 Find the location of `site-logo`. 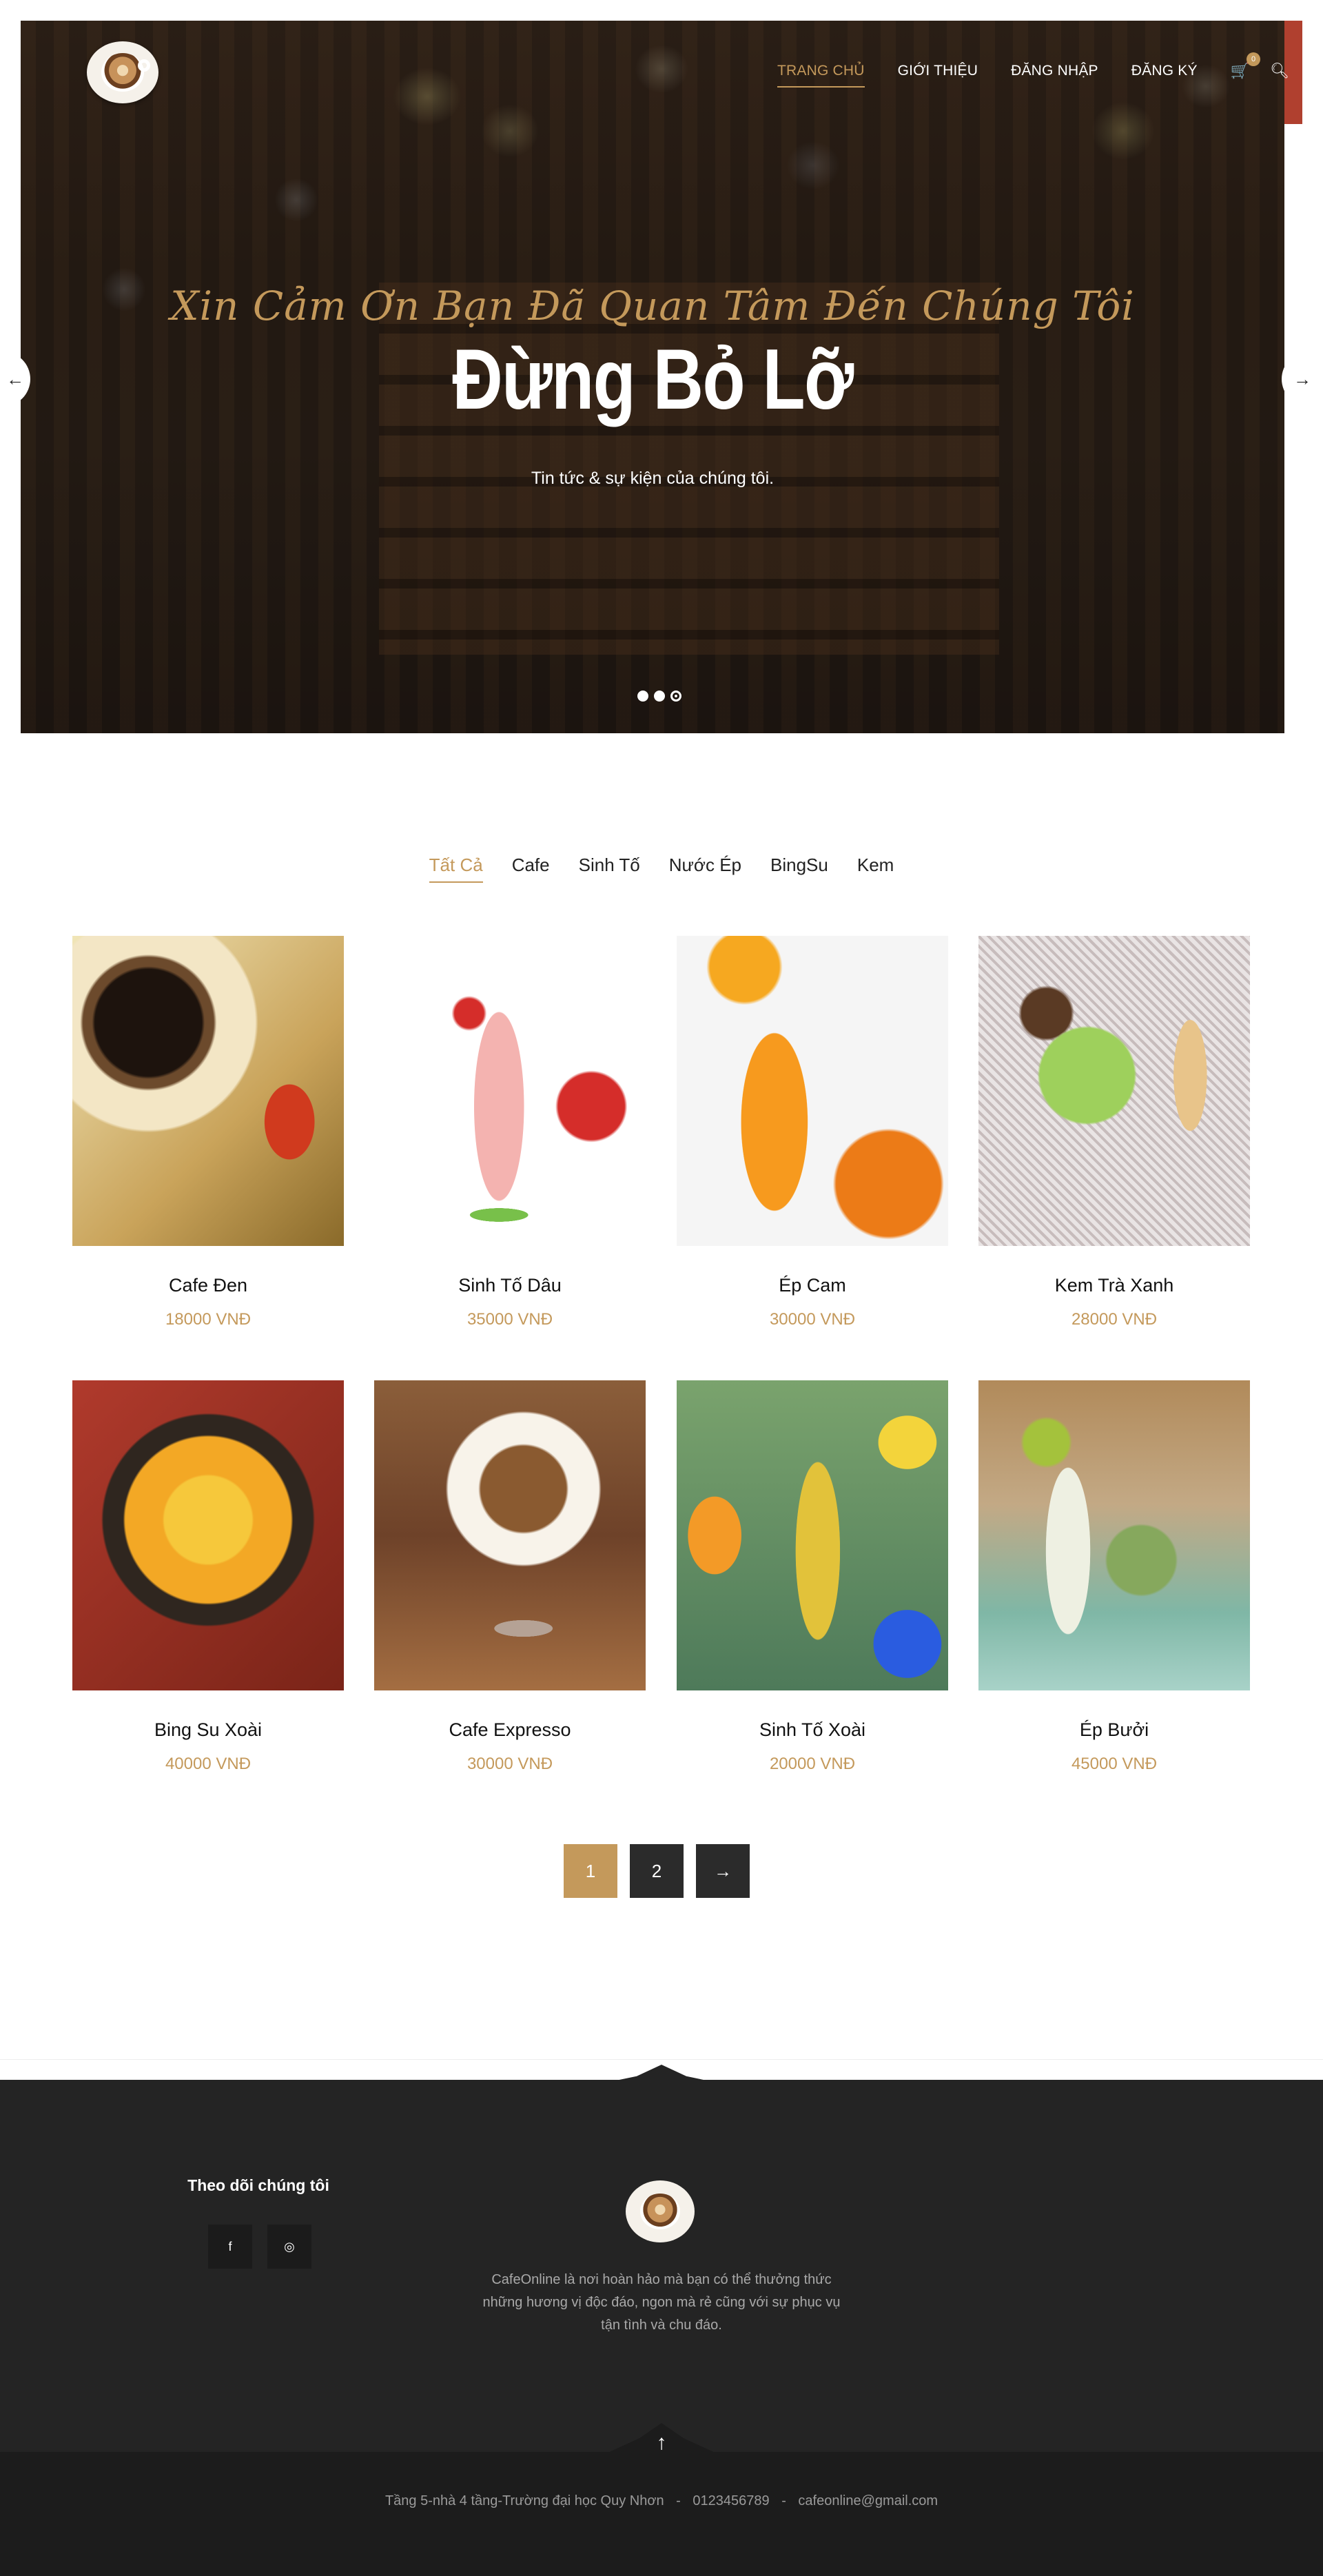

site-logo is located at coordinates (122, 72).